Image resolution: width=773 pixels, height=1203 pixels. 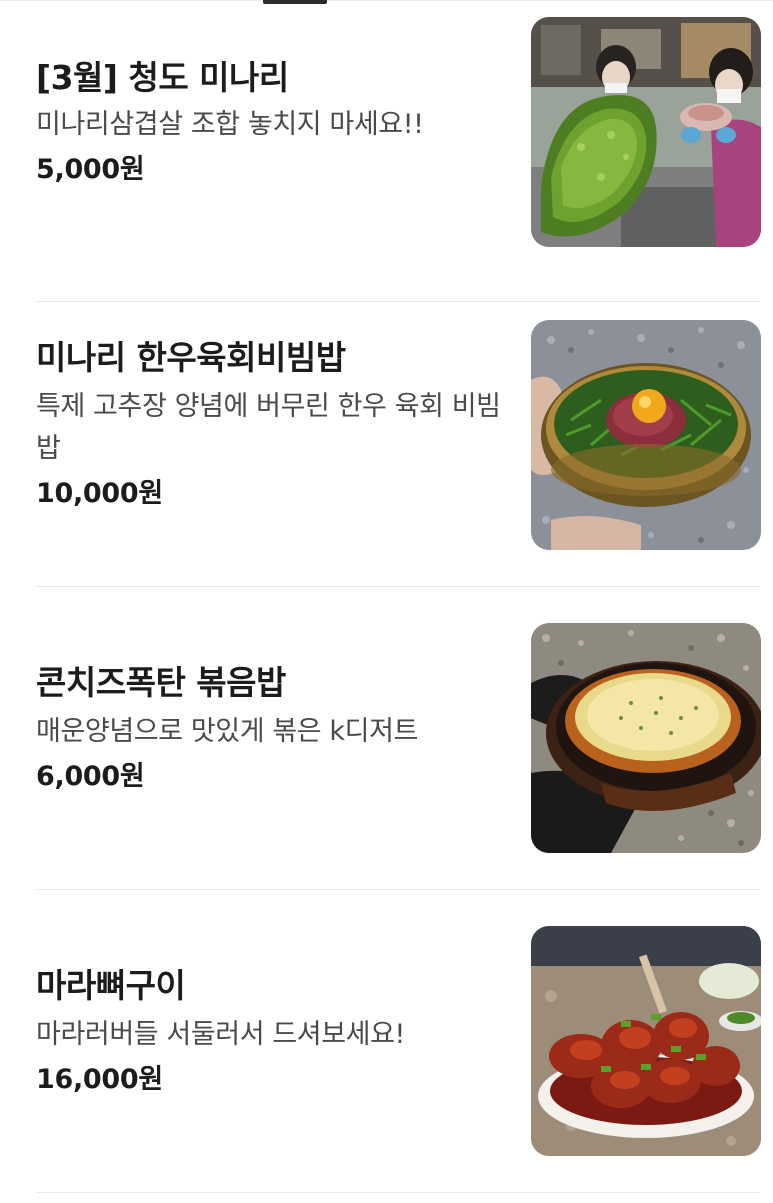 I want to click on photo-corn-cheese-fried-rice-icon, so click(x=646, y=738).